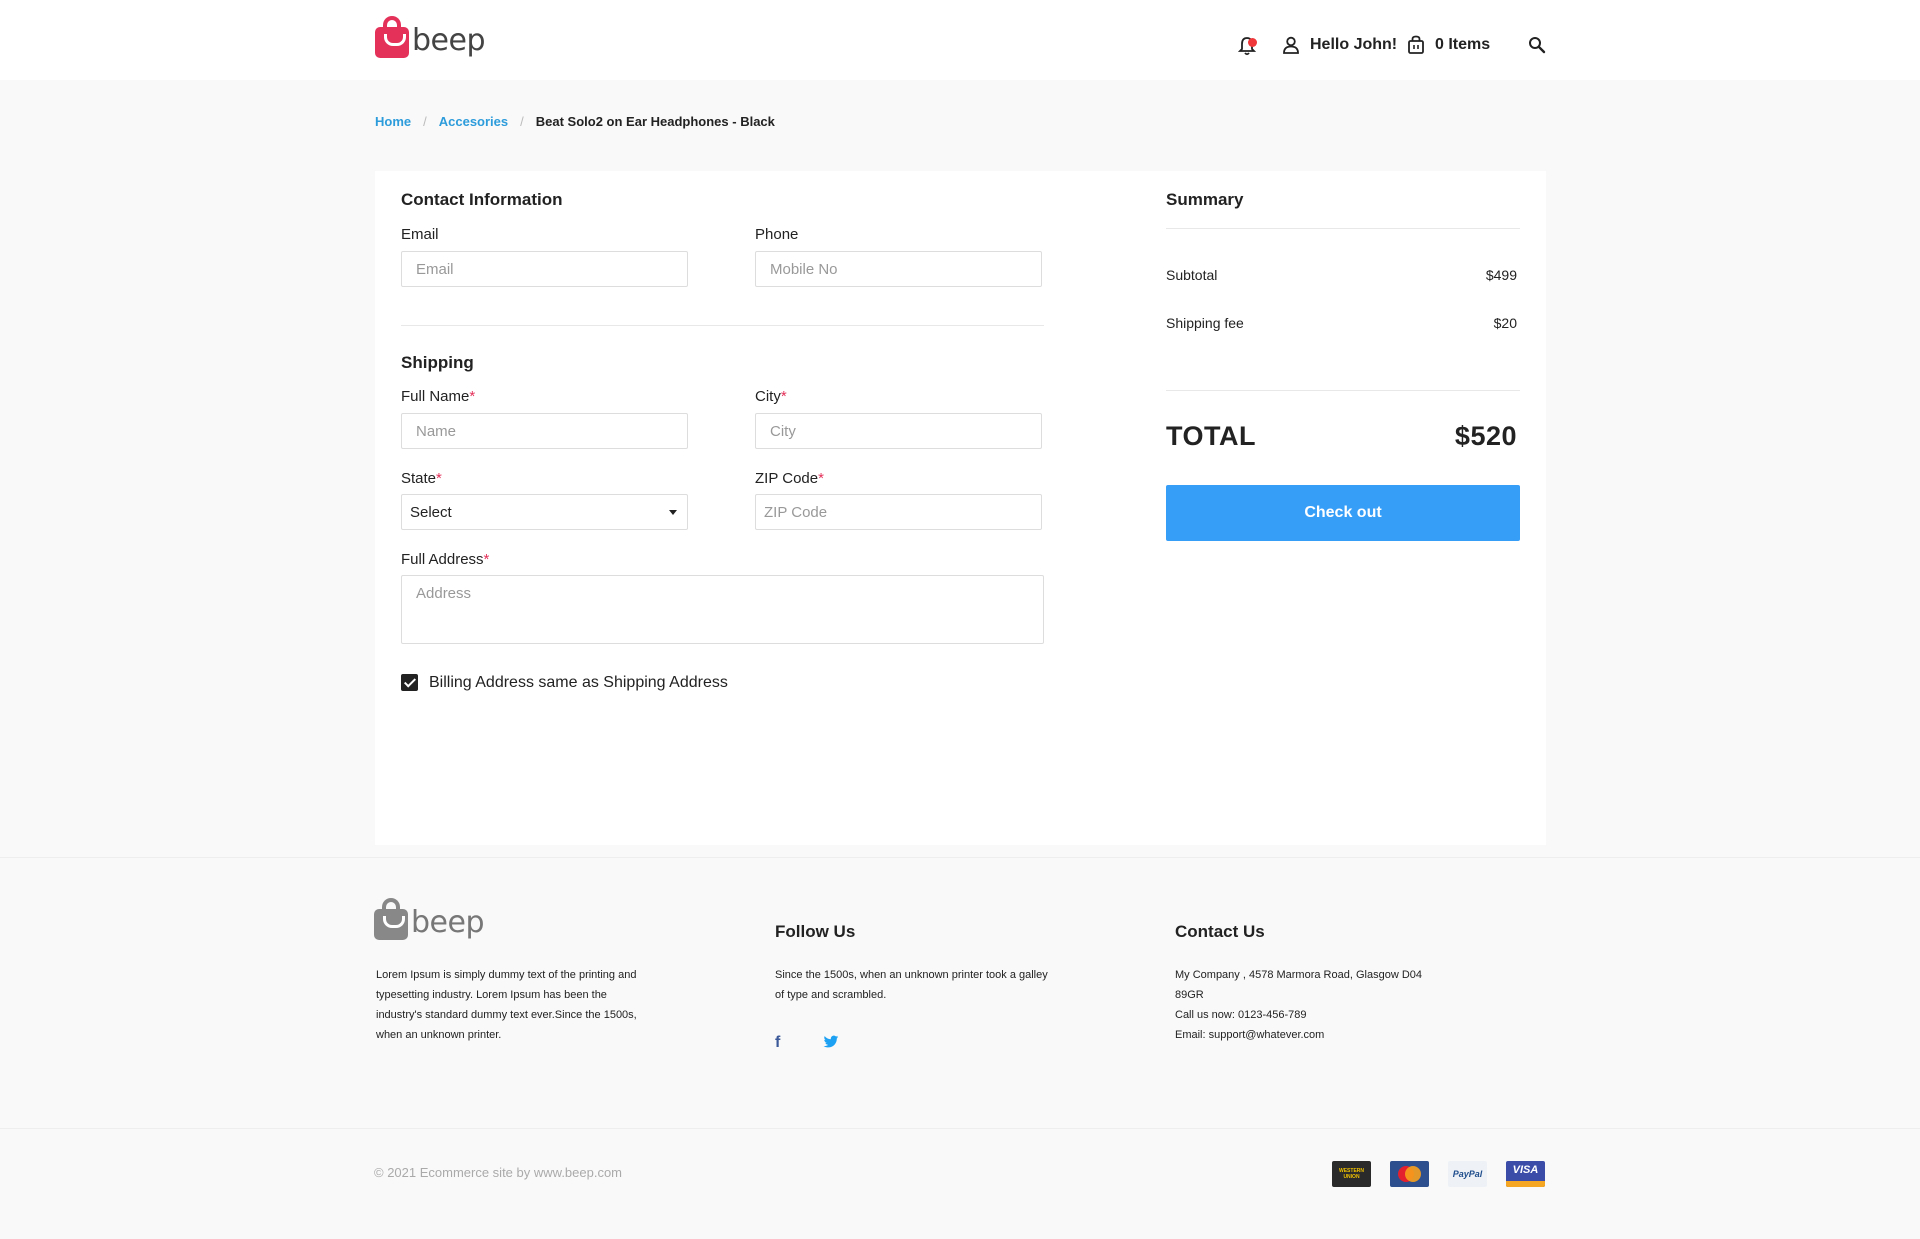  What do you see at coordinates (1351, 1174) in the screenshot?
I see `western-union-icon: WESTERN UNION` at bounding box center [1351, 1174].